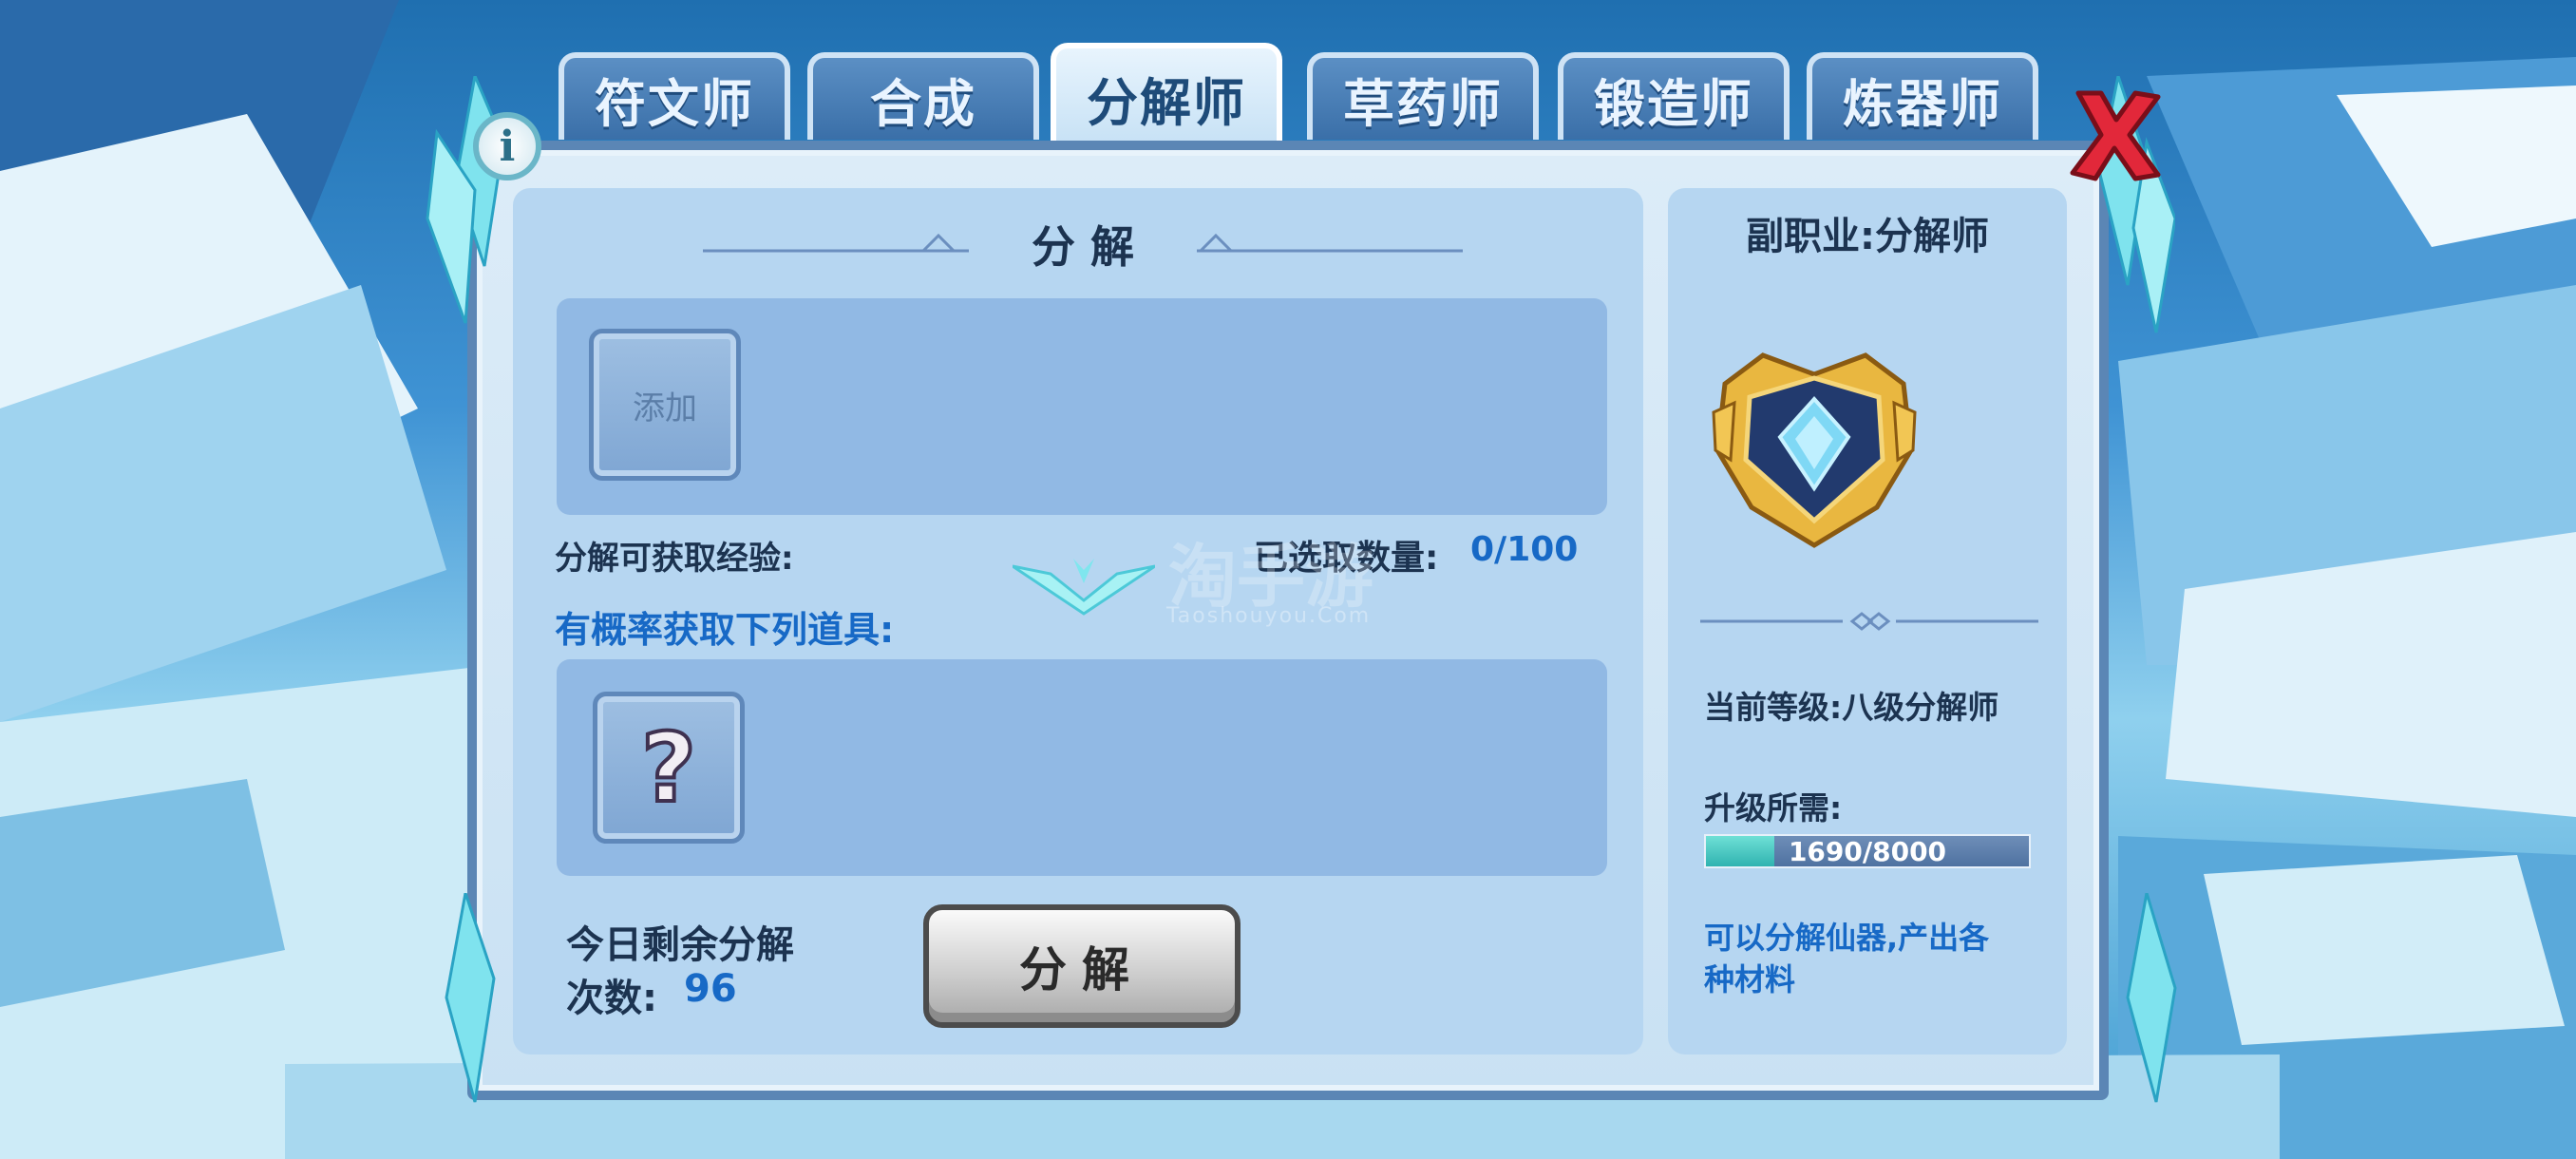  Describe the element at coordinates (1084, 587) in the screenshot. I see `chevron-ornament-icon` at that location.